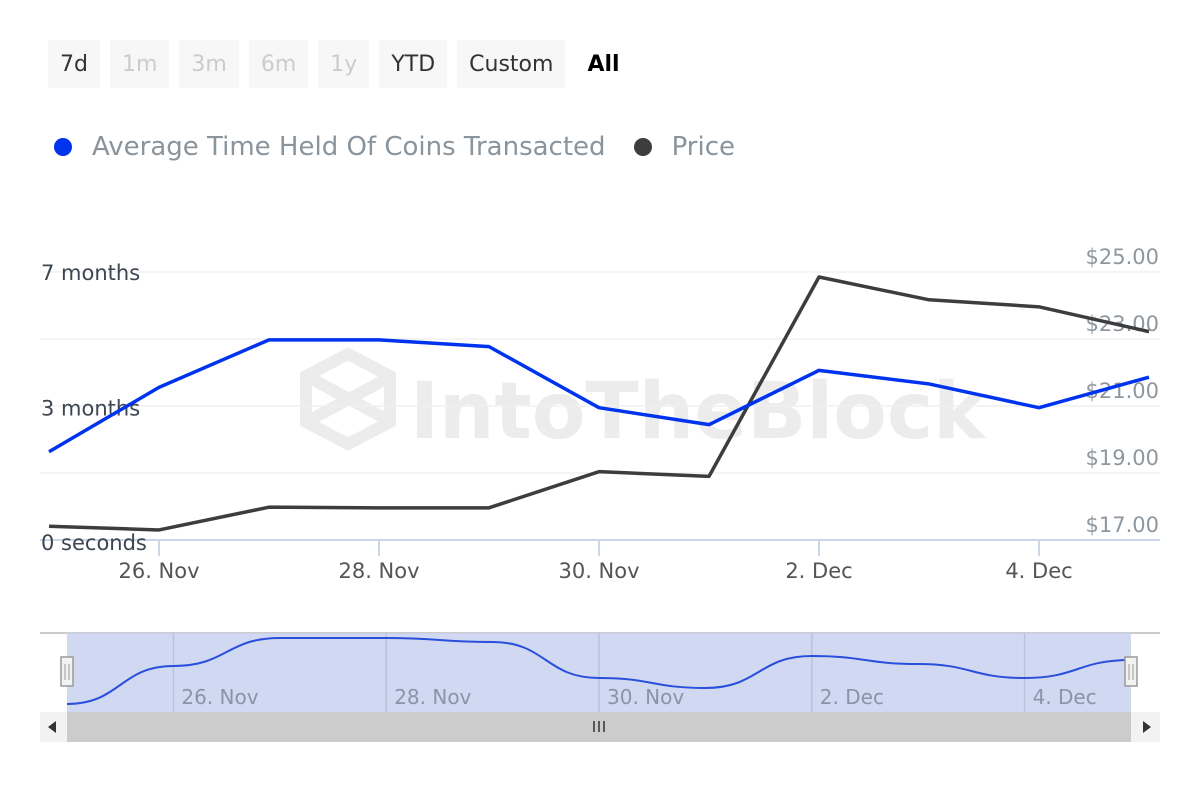 This screenshot has height=800, width=1200. I want to click on y-left-tick-label: 0 seconds, so click(94, 543).